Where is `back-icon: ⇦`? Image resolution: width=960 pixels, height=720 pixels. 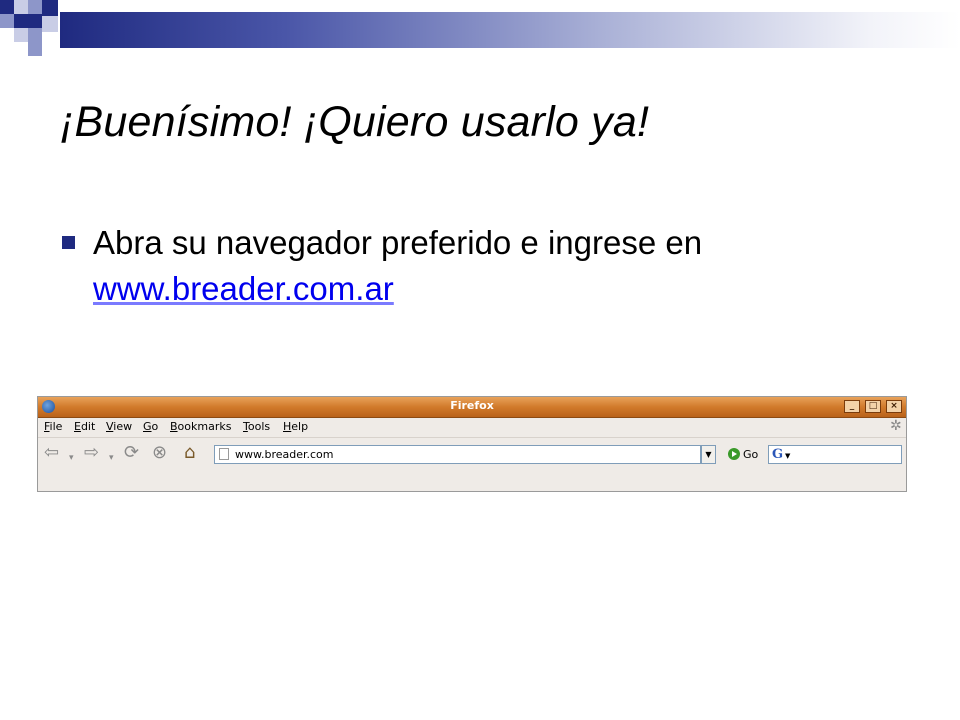
back-icon: ⇦ is located at coordinates (51, 453).